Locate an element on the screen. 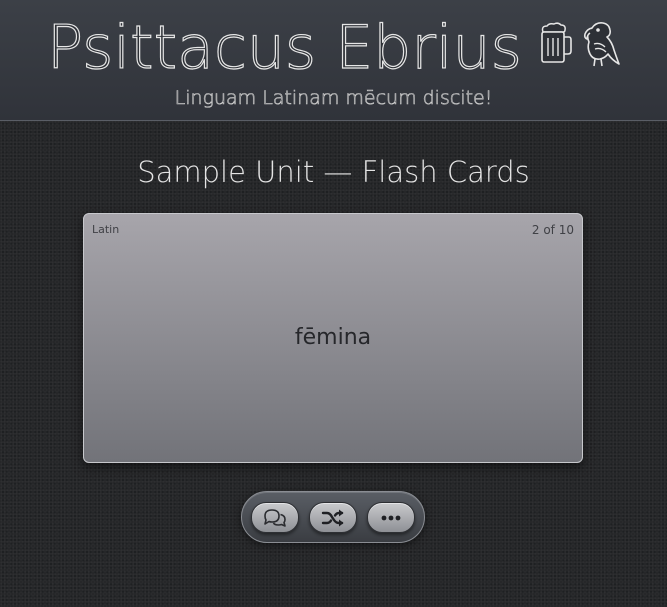 Image resolution: width=667 pixels, height=607 pixels. brand: Psittacus Ebrius is located at coordinates (333, 48).